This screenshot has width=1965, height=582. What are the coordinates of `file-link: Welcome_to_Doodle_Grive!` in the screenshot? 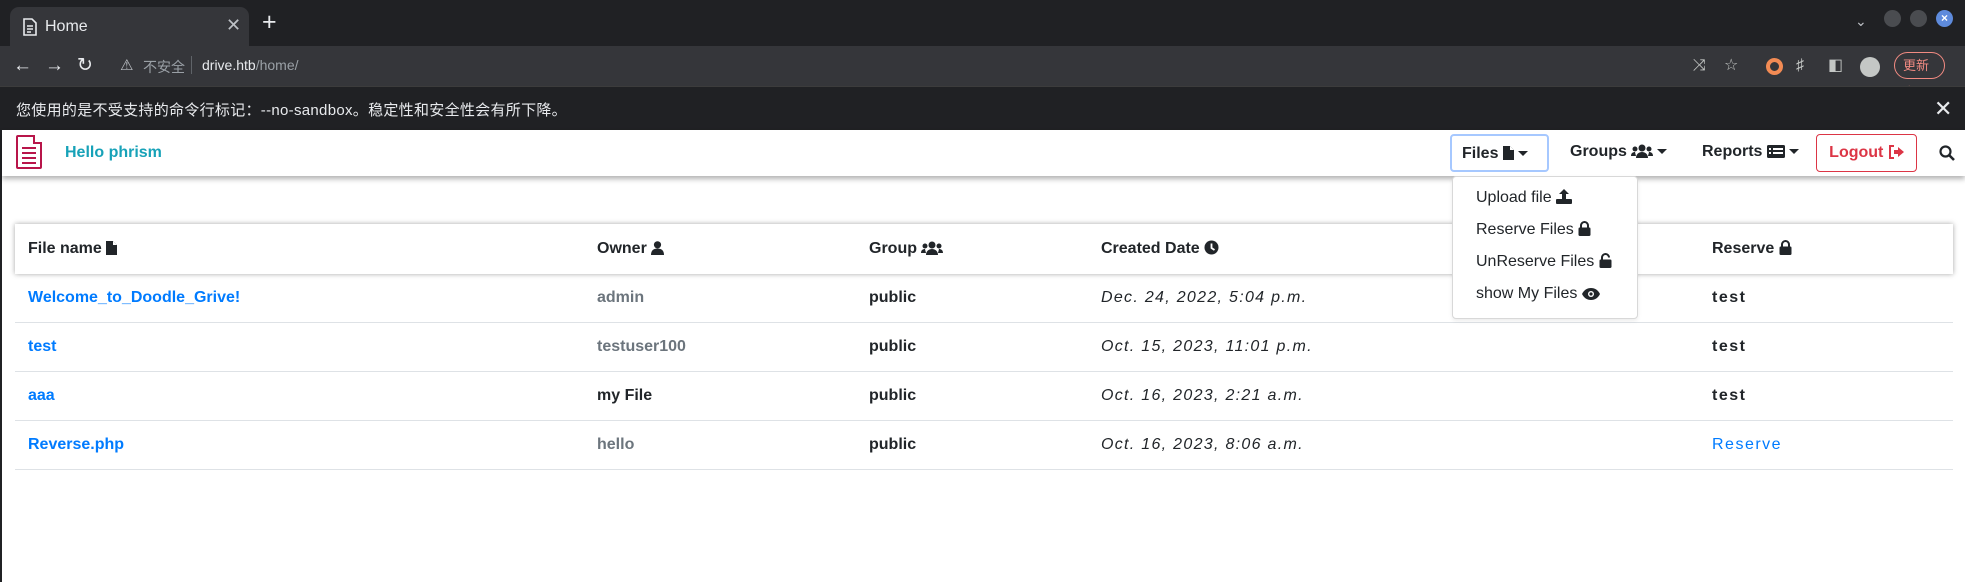 It's located at (134, 298).